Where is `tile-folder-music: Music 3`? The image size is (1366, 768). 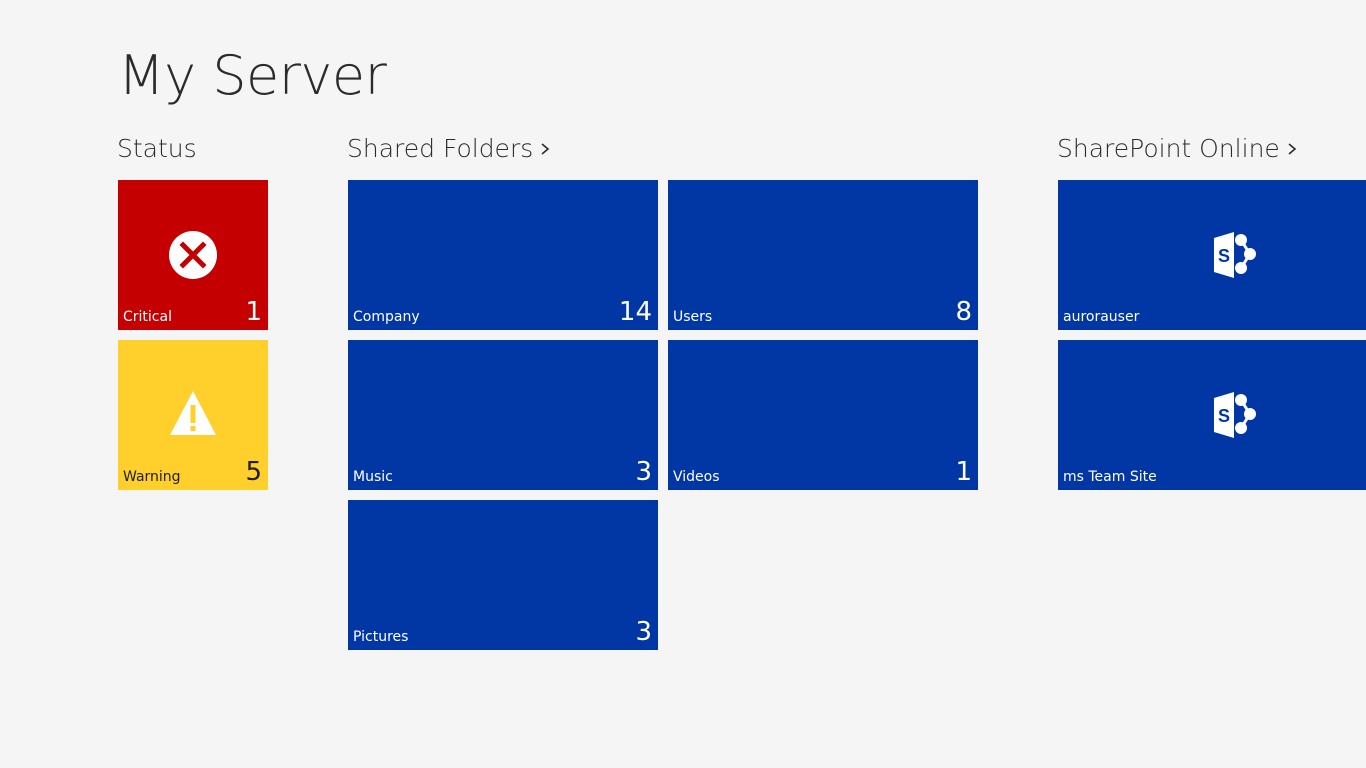 tile-folder-music: Music 3 is located at coordinates (503, 415).